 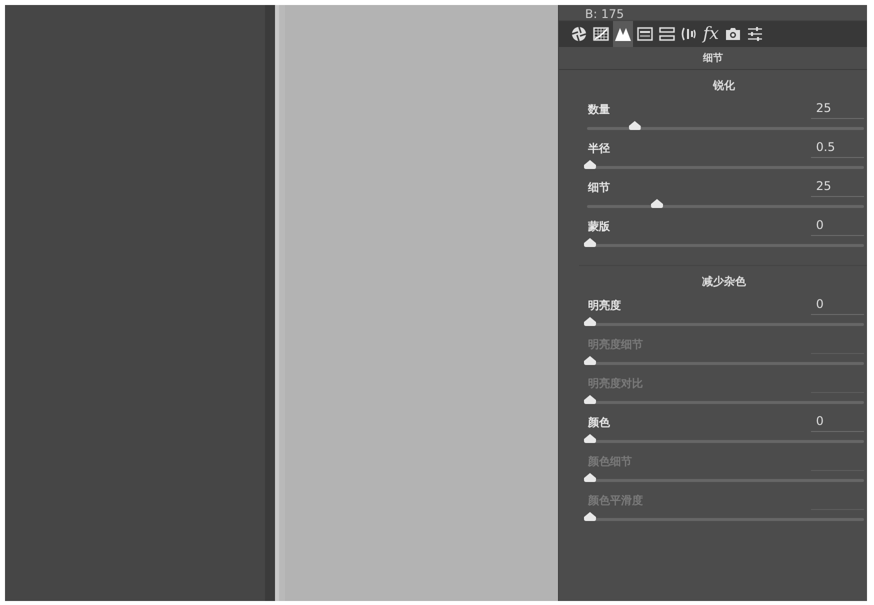 What do you see at coordinates (724, 281) in the screenshot?
I see `section-title: 减少杂色` at bounding box center [724, 281].